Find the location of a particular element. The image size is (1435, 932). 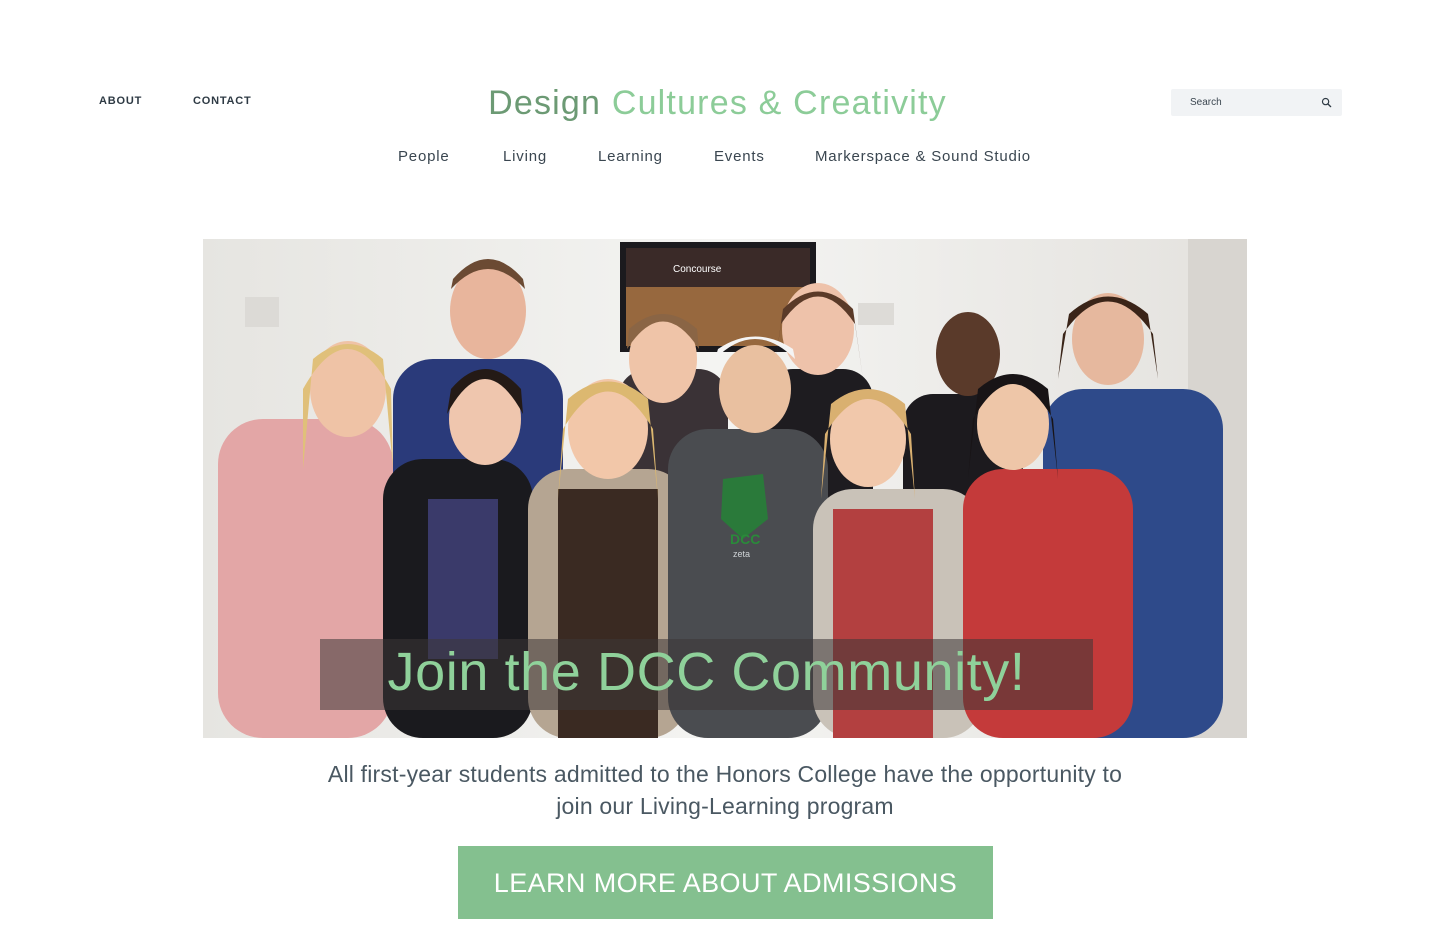

nav-item-learning: Learning is located at coordinates (630, 156).